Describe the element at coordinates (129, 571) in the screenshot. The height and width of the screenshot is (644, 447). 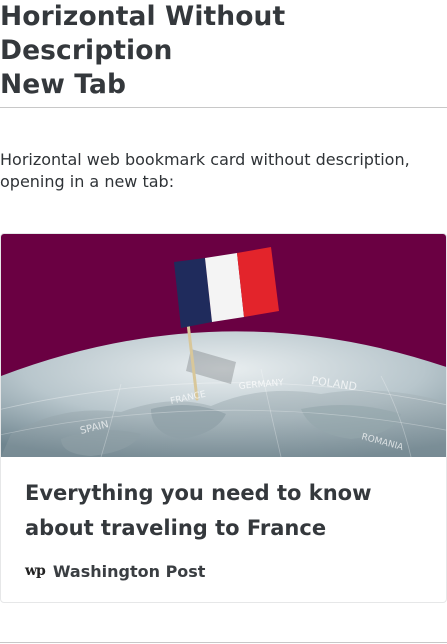
I see `publisher-name: Washington Post` at that location.